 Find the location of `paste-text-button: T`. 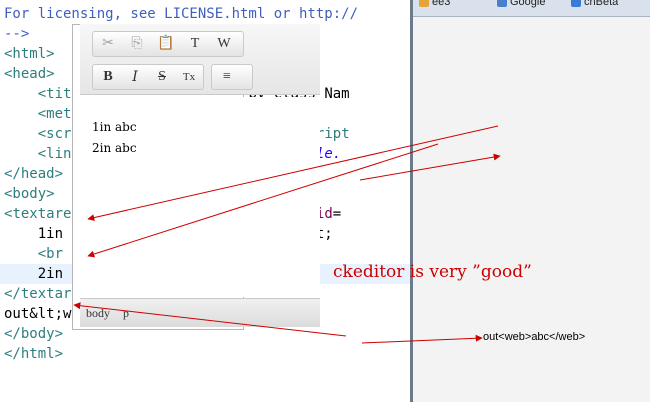

paste-text-button: T is located at coordinates (195, 44).